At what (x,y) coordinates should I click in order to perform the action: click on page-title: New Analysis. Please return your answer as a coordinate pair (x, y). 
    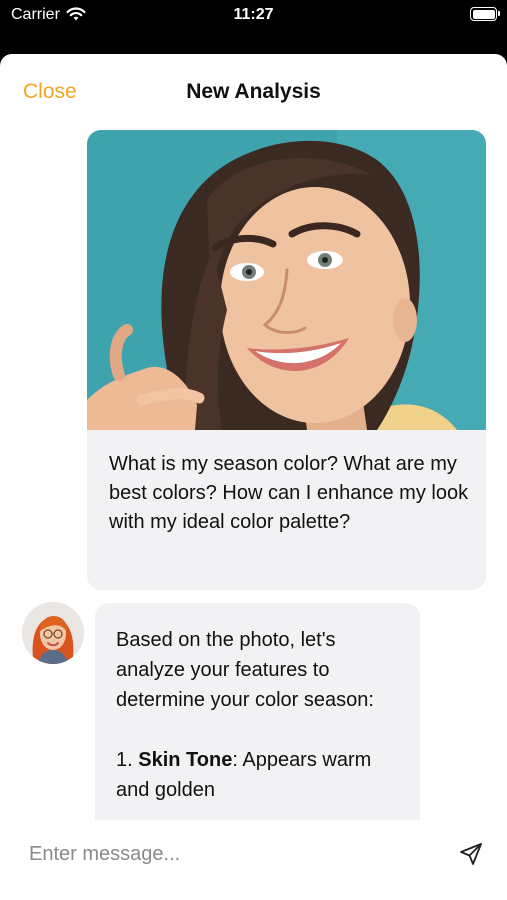
    Looking at the image, I should click on (253, 91).